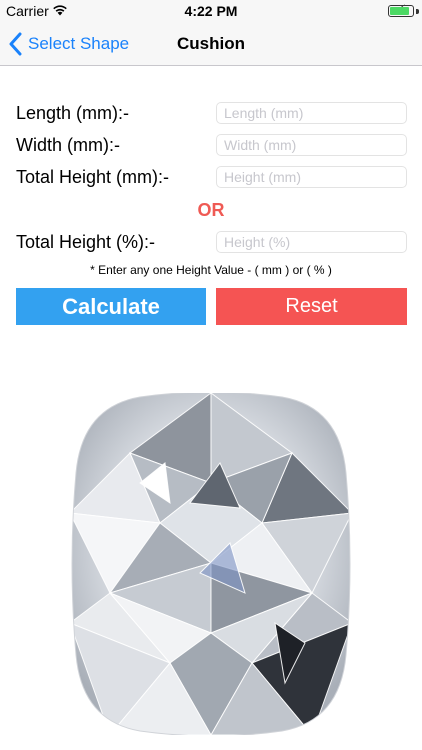  I want to click on battery-cap, so click(417, 11).